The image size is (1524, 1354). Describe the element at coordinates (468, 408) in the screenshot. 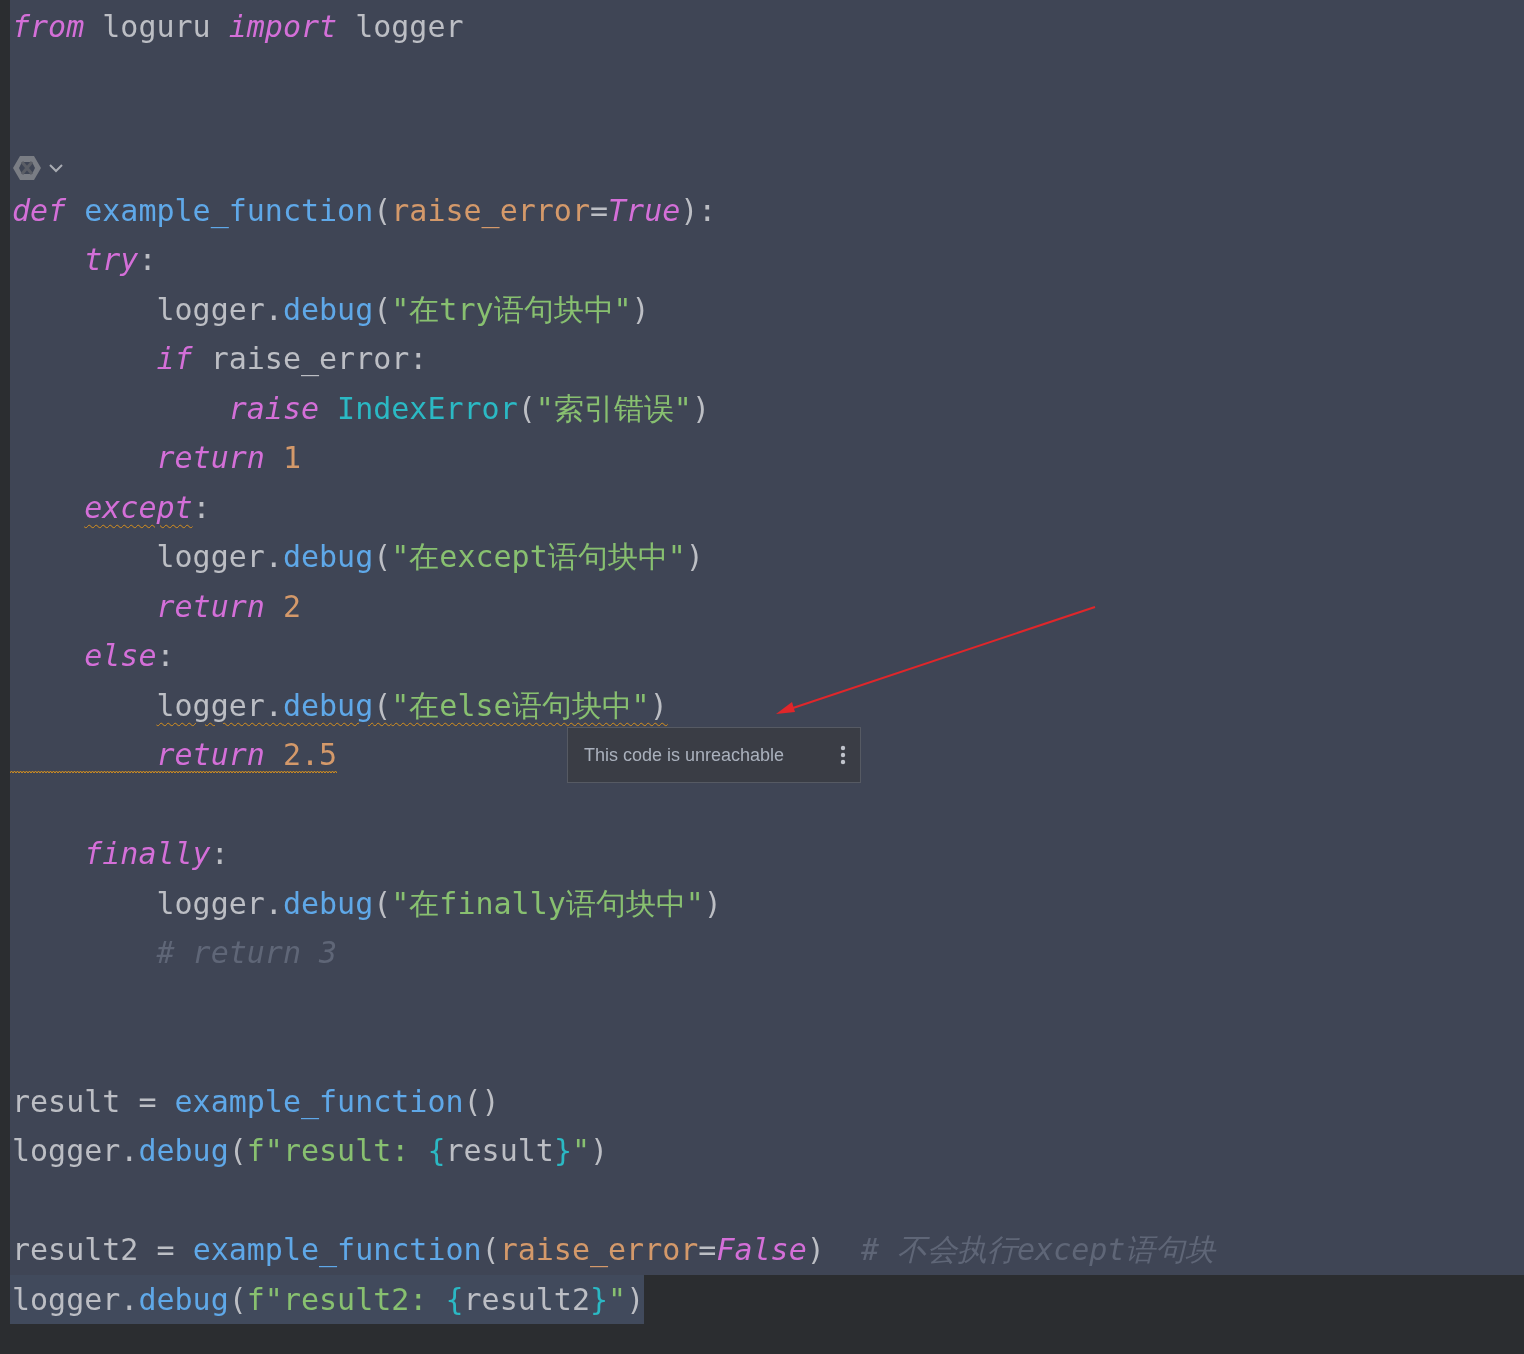

I see `code-line: raise IndexError("索引错误")` at that location.